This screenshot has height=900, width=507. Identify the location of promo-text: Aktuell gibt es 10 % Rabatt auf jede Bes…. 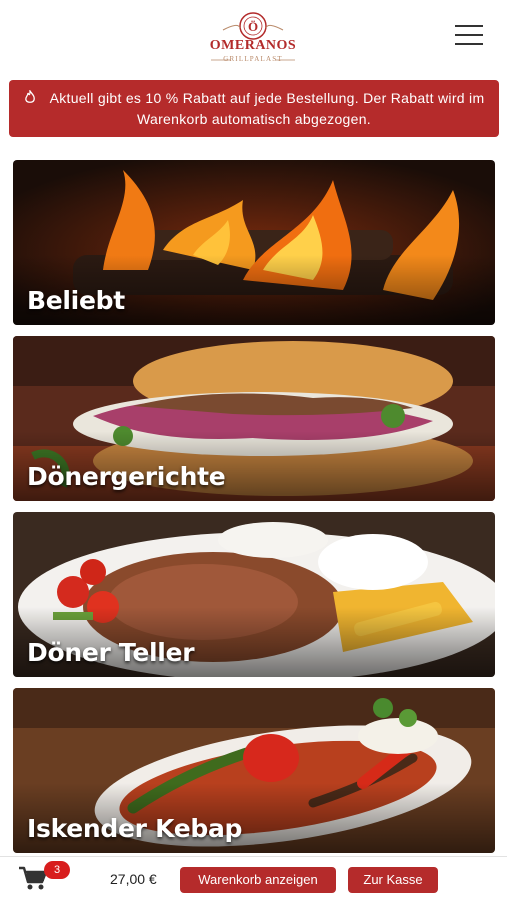
(267, 108).